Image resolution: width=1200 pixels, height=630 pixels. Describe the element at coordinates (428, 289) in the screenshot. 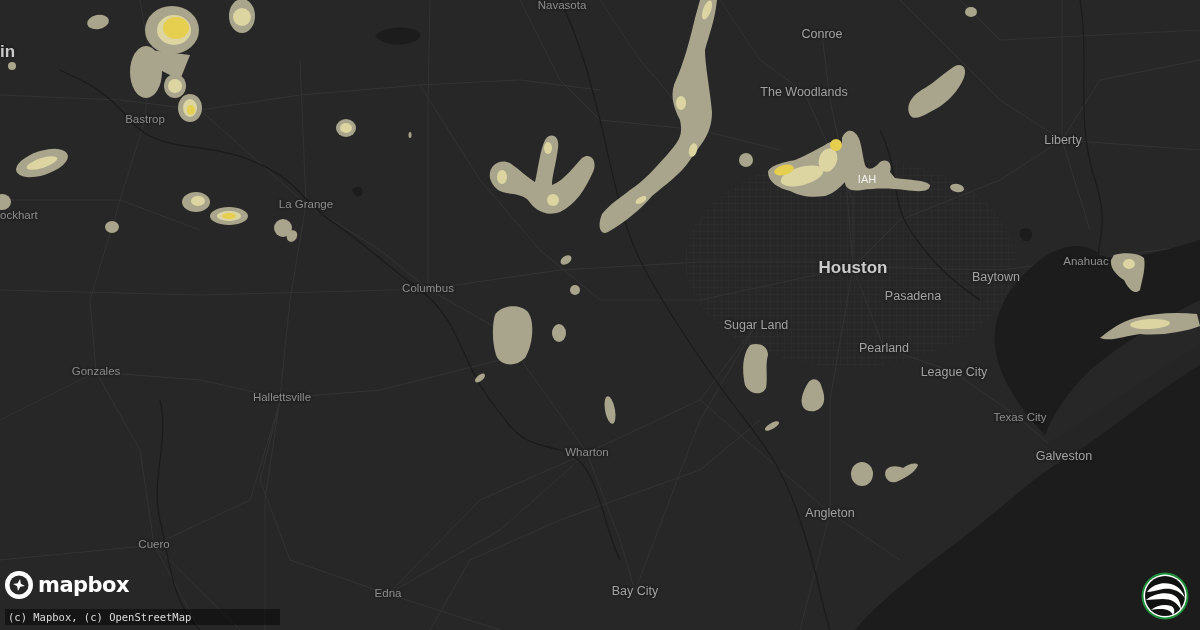

I see `place-label: Columbus` at that location.